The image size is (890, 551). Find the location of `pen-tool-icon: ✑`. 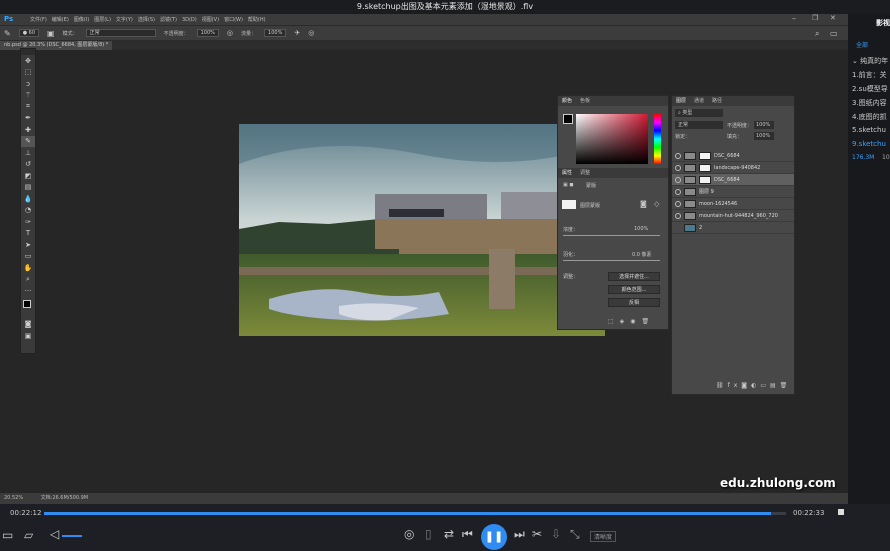

pen-tool-icon: ✑ is located at coordinates (28, 222).